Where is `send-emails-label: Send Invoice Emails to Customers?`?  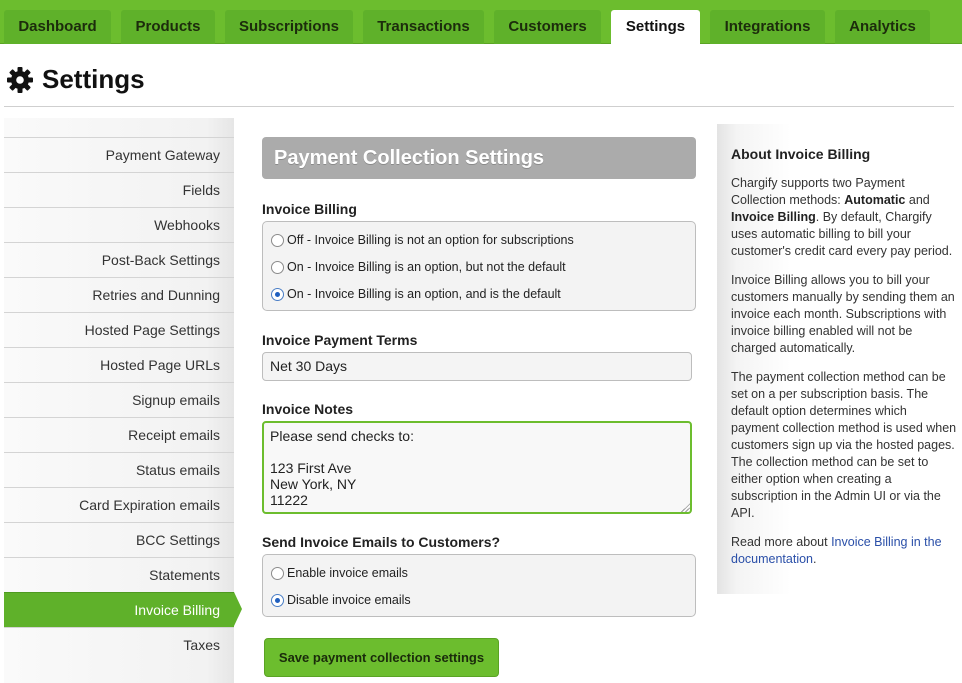 send-emails-label: Send Invoice Emails to Customers? is located at coordinates (381, 542).